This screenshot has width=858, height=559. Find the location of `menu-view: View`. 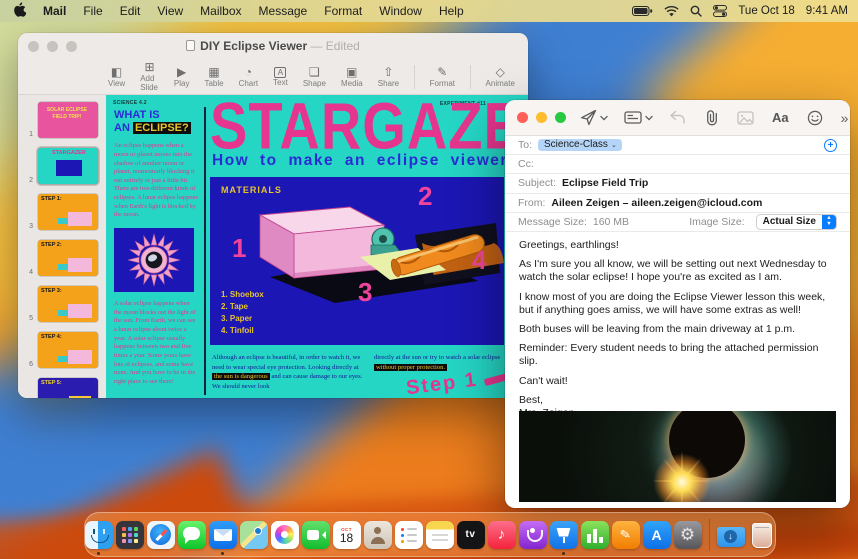

menu-view: View is located at coordinates (170, 11).